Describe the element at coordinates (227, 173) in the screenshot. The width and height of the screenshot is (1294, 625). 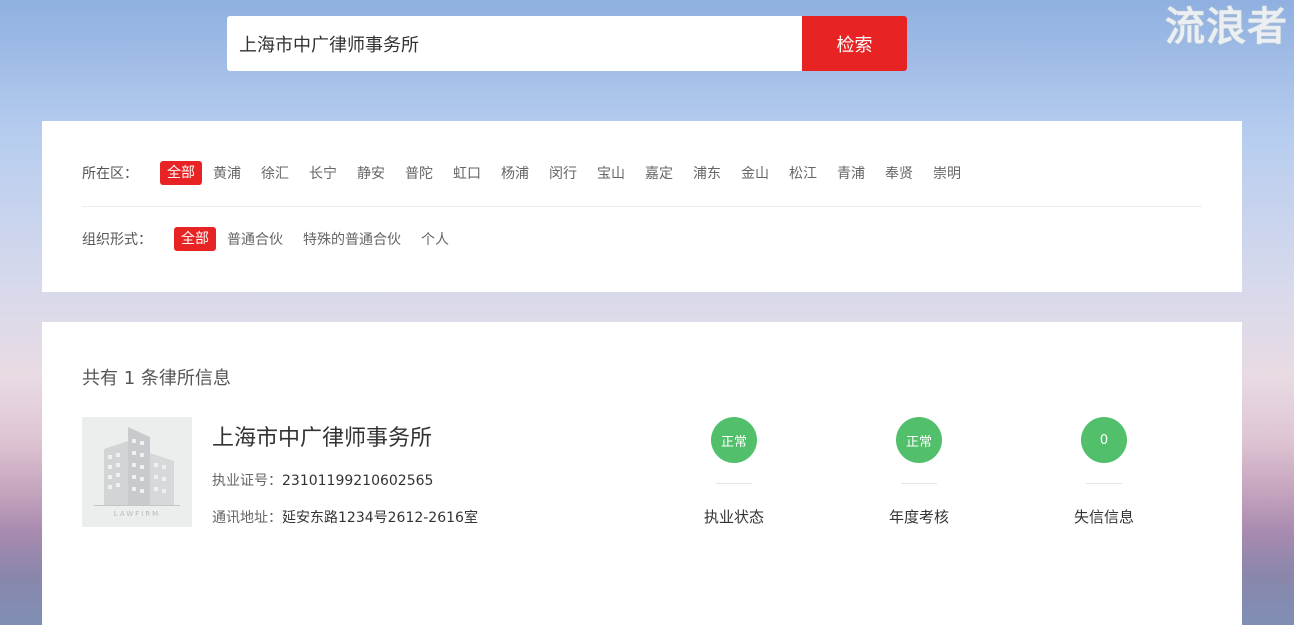
I see `district-option: 黄浦` at that location.